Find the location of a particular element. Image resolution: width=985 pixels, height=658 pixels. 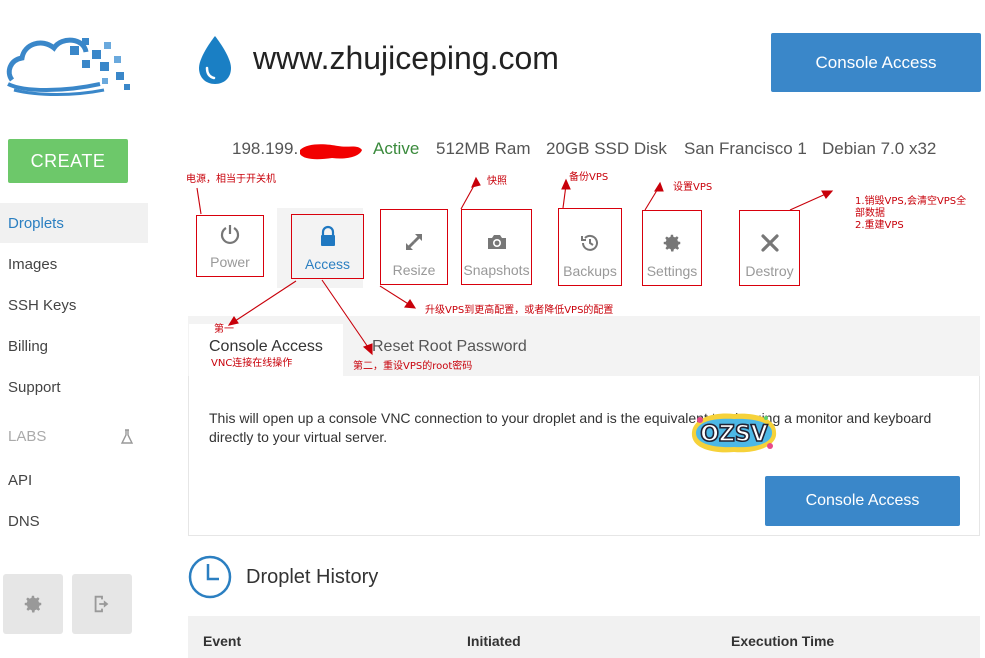

tab-label: Destroy is located at coordinates (769, 271).